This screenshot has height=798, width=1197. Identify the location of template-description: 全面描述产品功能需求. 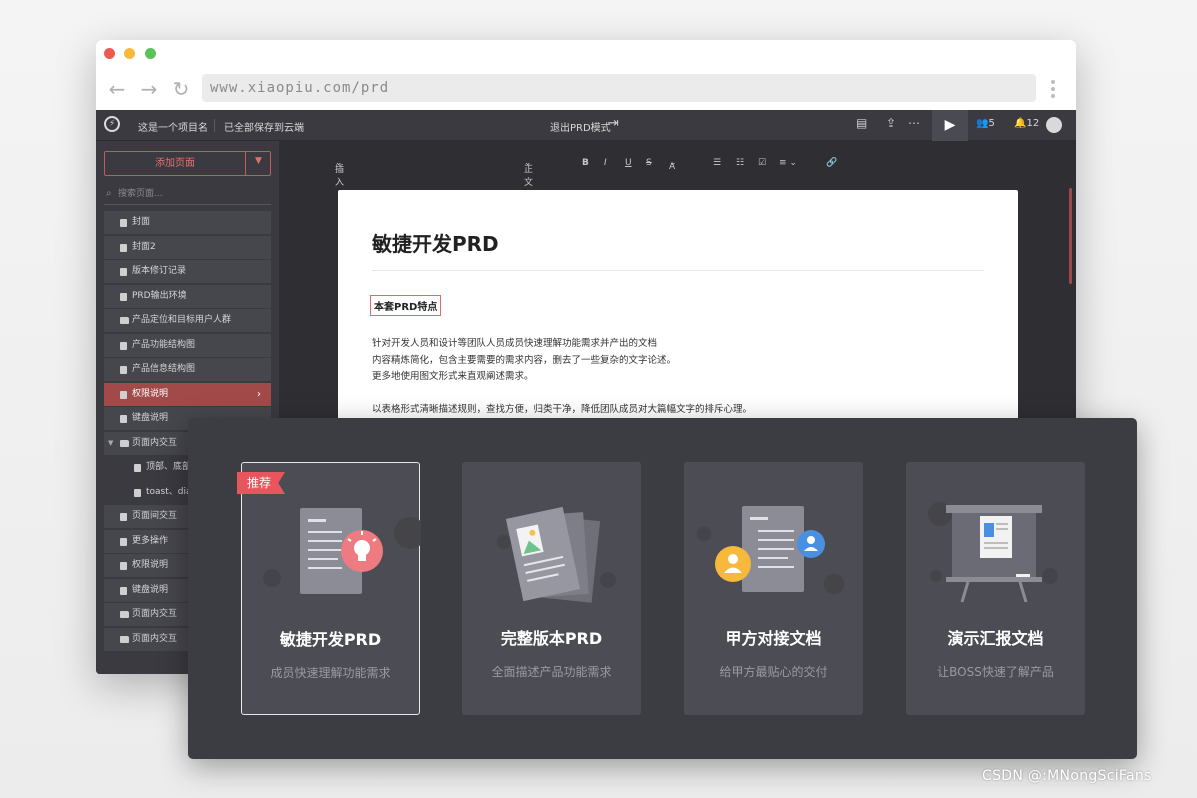
(551, 672).